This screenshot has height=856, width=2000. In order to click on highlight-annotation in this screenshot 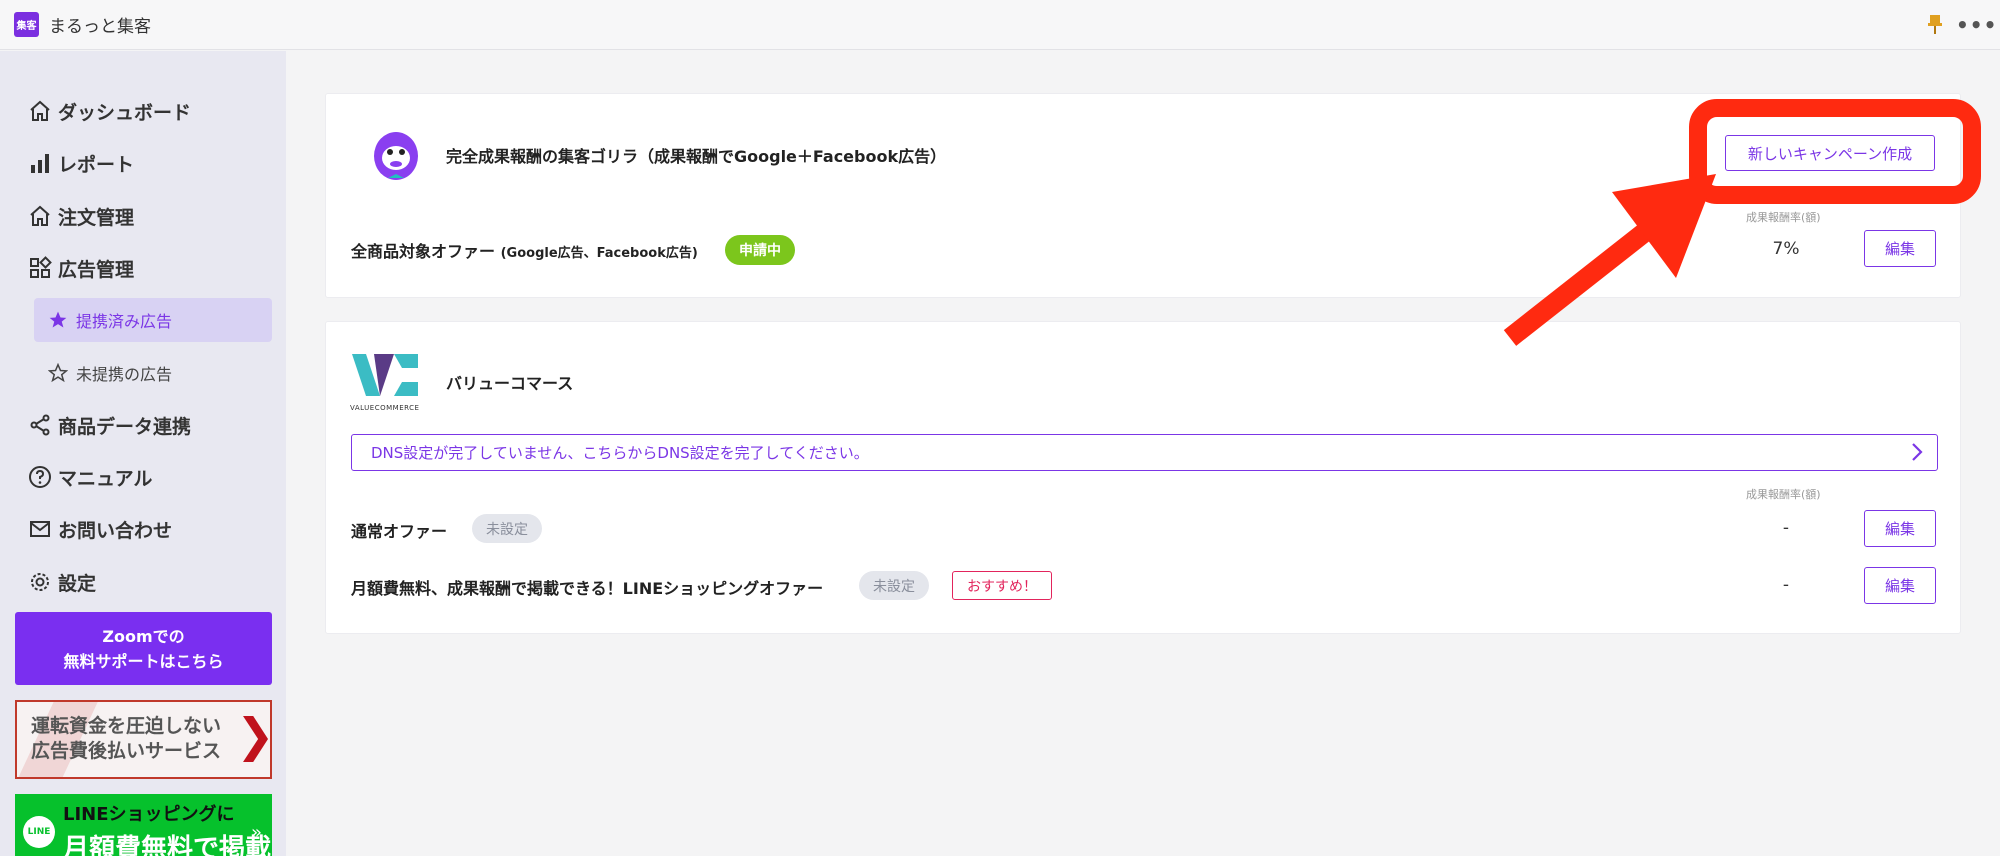, I will do `click(1835, 151)`.